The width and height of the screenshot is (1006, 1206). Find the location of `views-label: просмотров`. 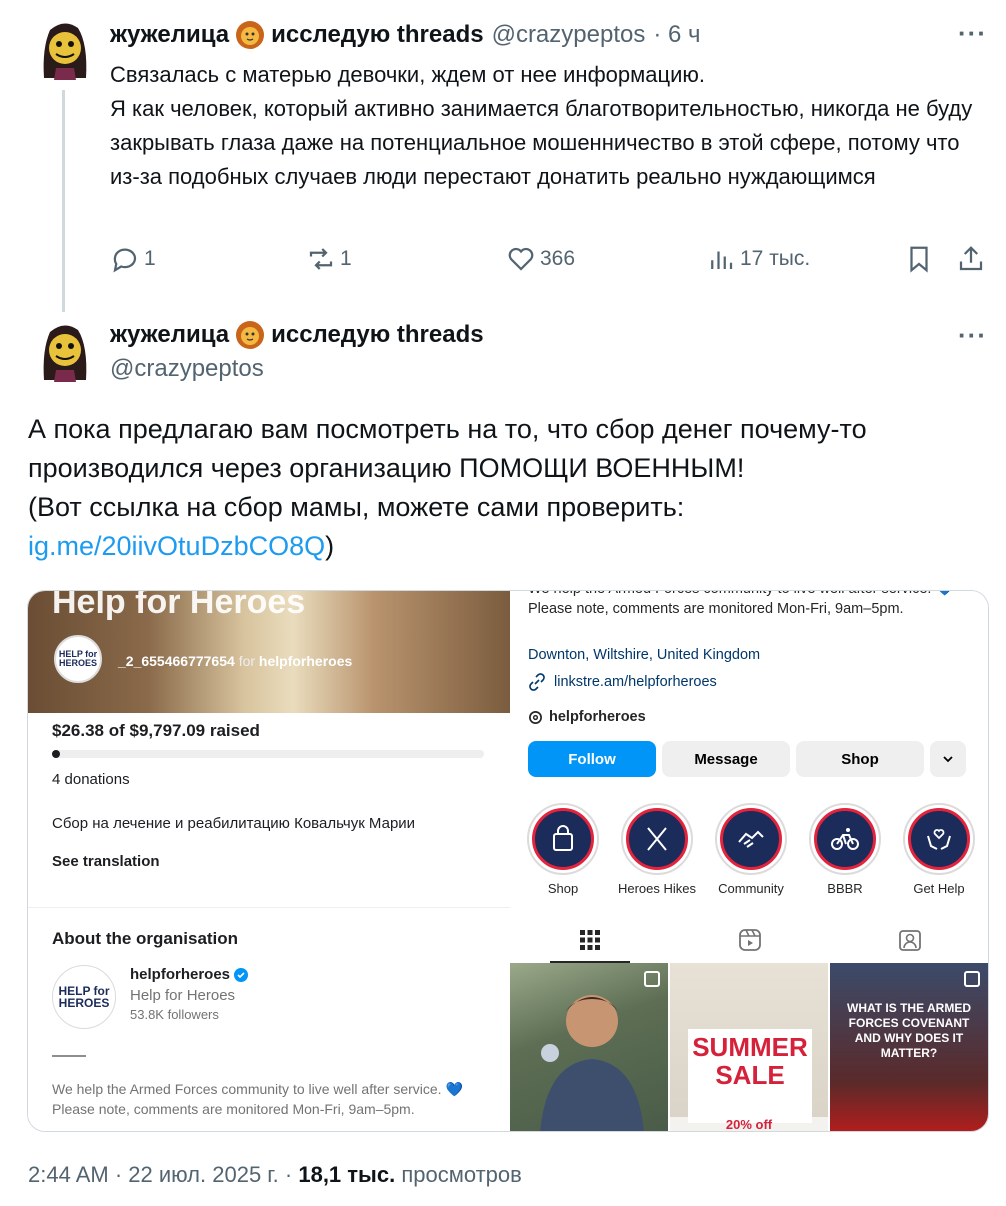

views-label: просмотров is located at coordinates (461, 1174).